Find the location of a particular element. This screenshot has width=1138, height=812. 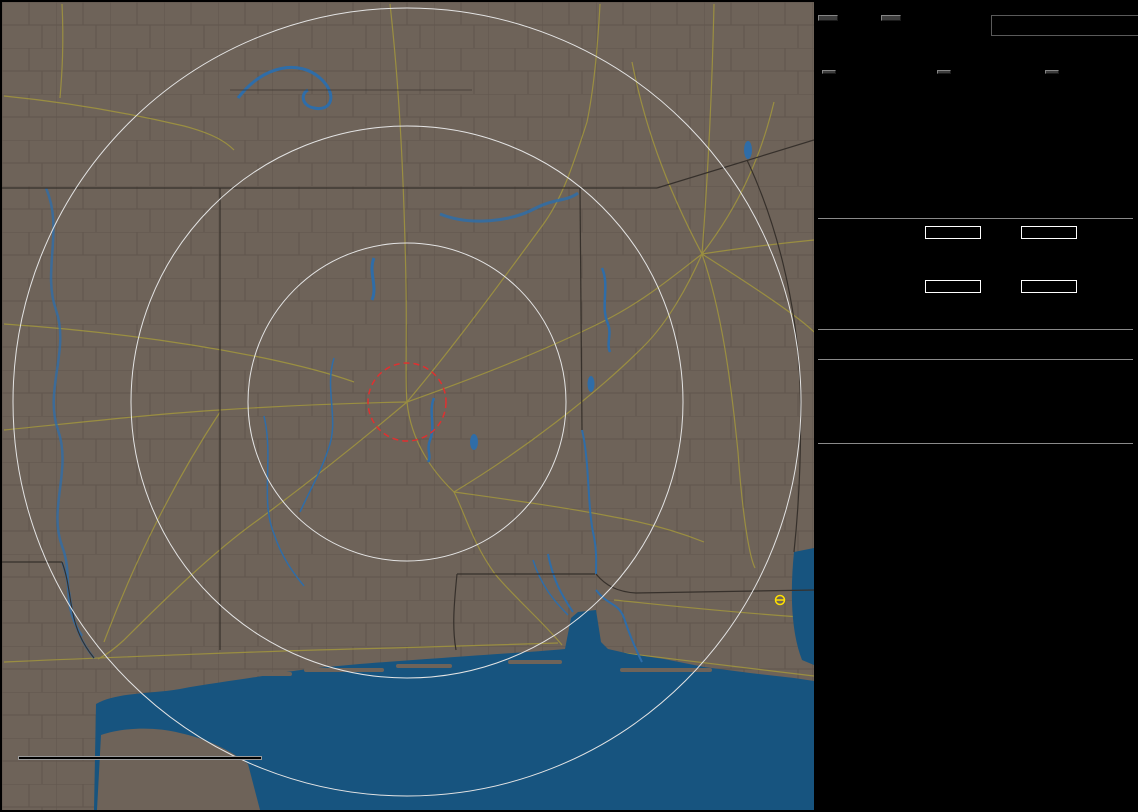

strikes-per-min-label is located at coordinates (829, 72).